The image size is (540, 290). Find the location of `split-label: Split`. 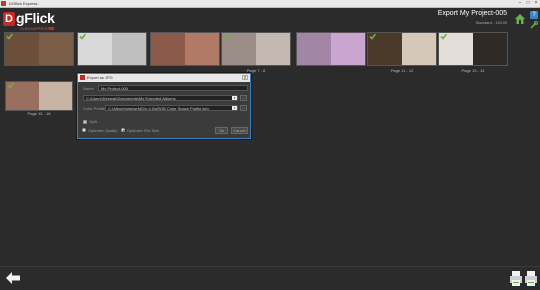

split-label: Split is located at coordinates (93, 121).